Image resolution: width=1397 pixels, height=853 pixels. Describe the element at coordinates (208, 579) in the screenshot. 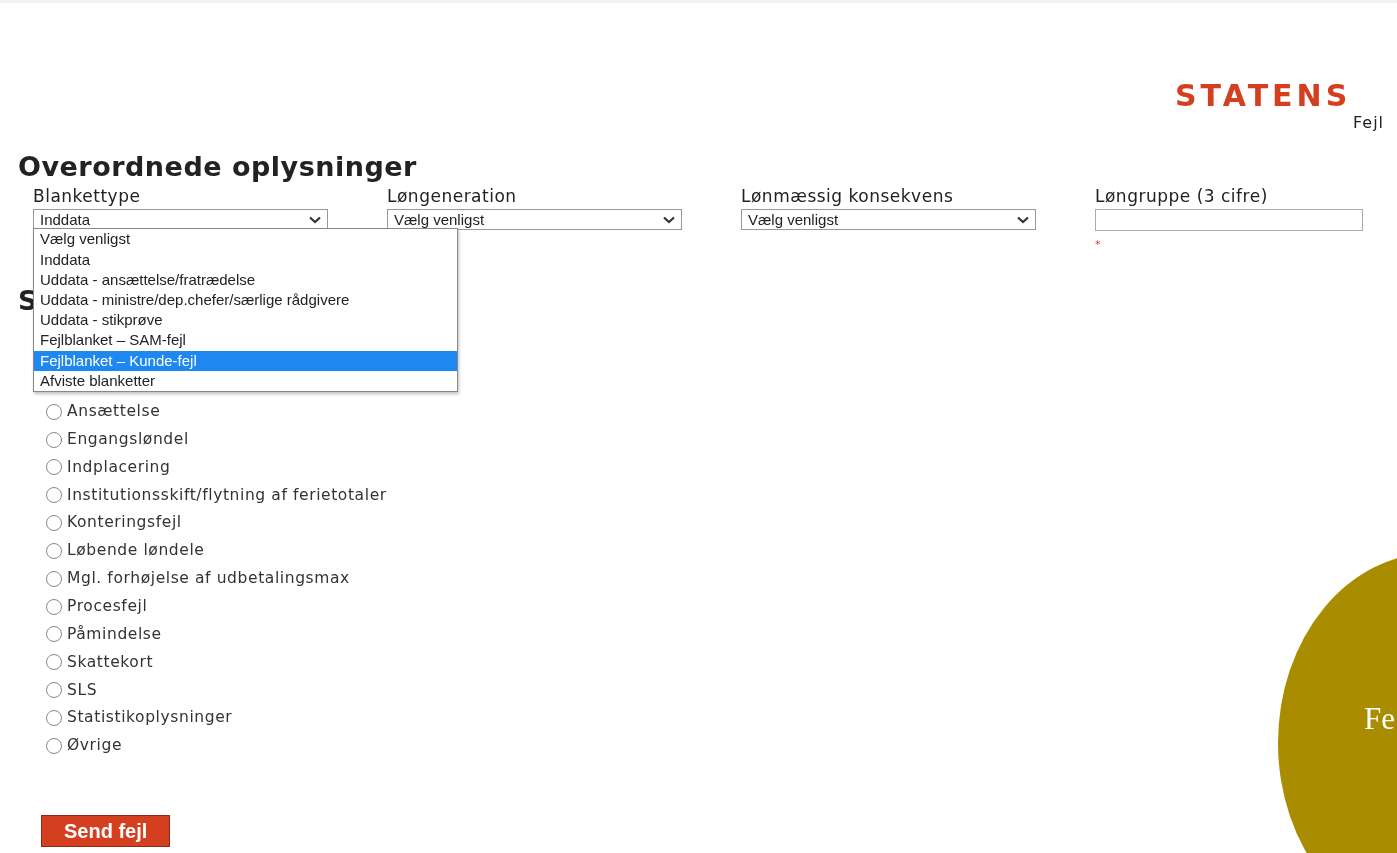

I see `radio-label: Mgl. forhøjelse af udbetalingsmax` at that location.